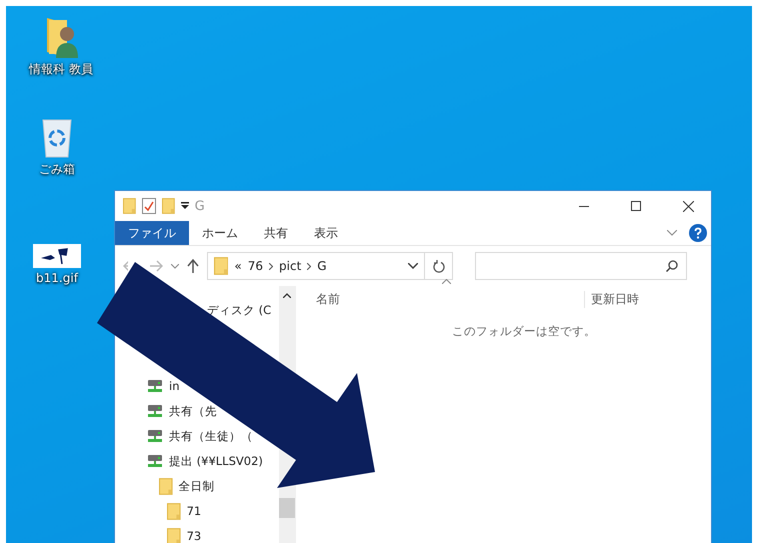 Image resolution: width=758 pixels, height=543 pixels. I want to click on nav-pane-item: 提出 (¥¥LLSV02), so click(216, 461).